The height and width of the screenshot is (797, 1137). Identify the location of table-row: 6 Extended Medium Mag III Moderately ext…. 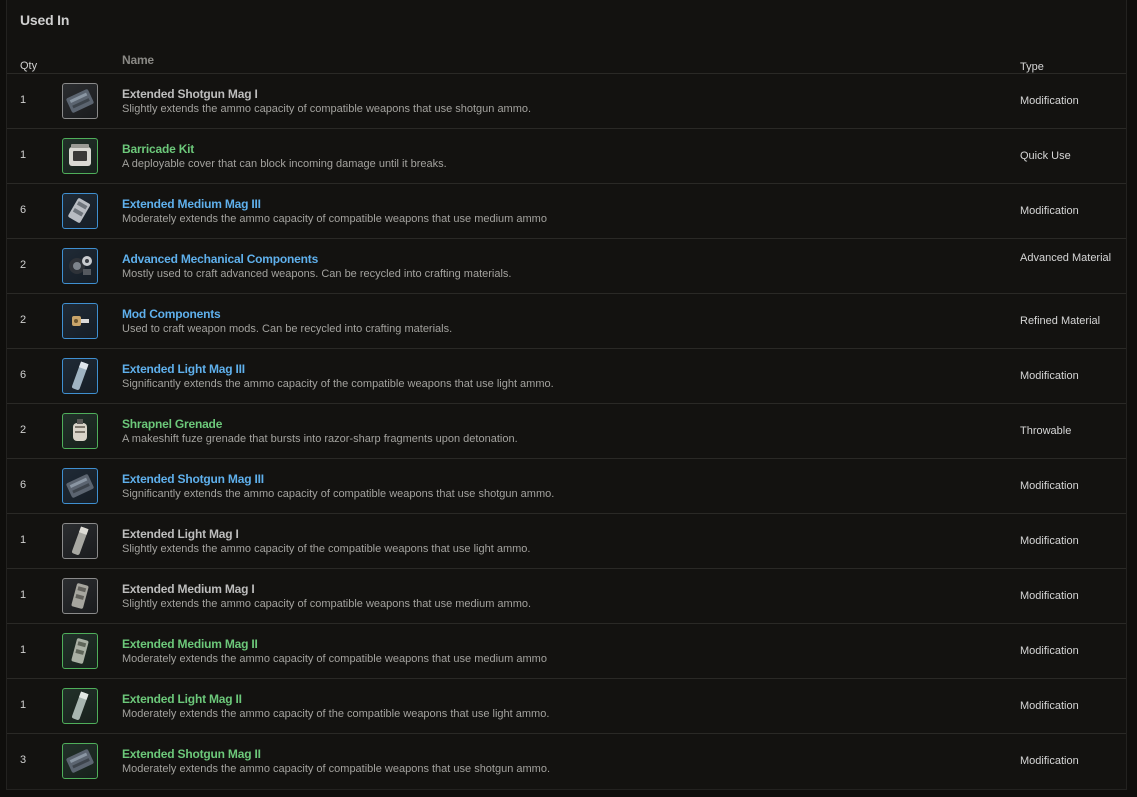
(566, 211).